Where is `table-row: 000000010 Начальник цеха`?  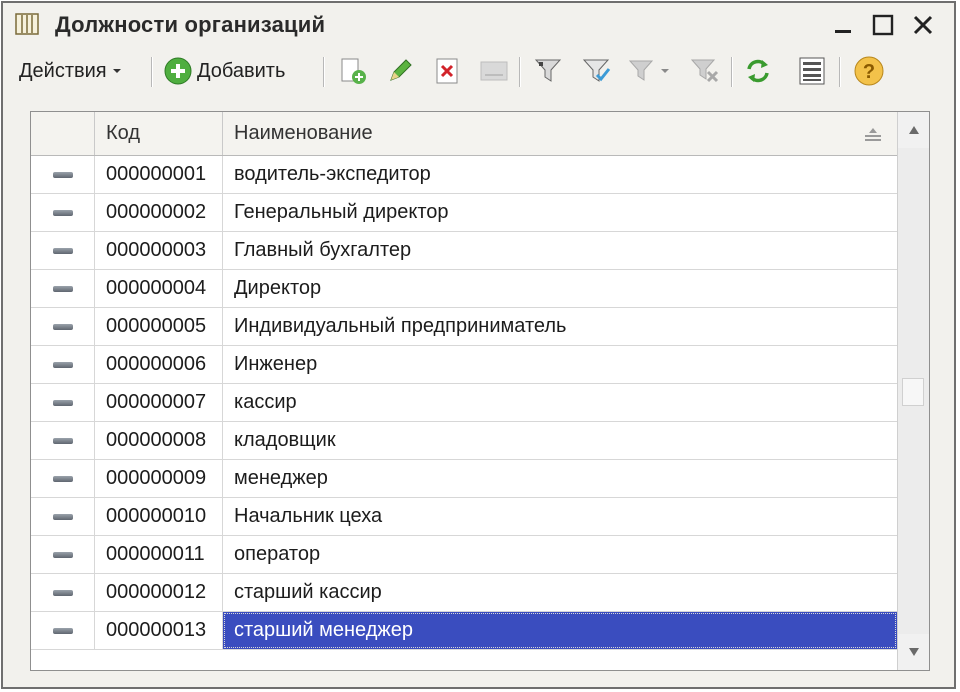 table-row: 000000010 Начальник цеха is located at coordinates (464, 517).